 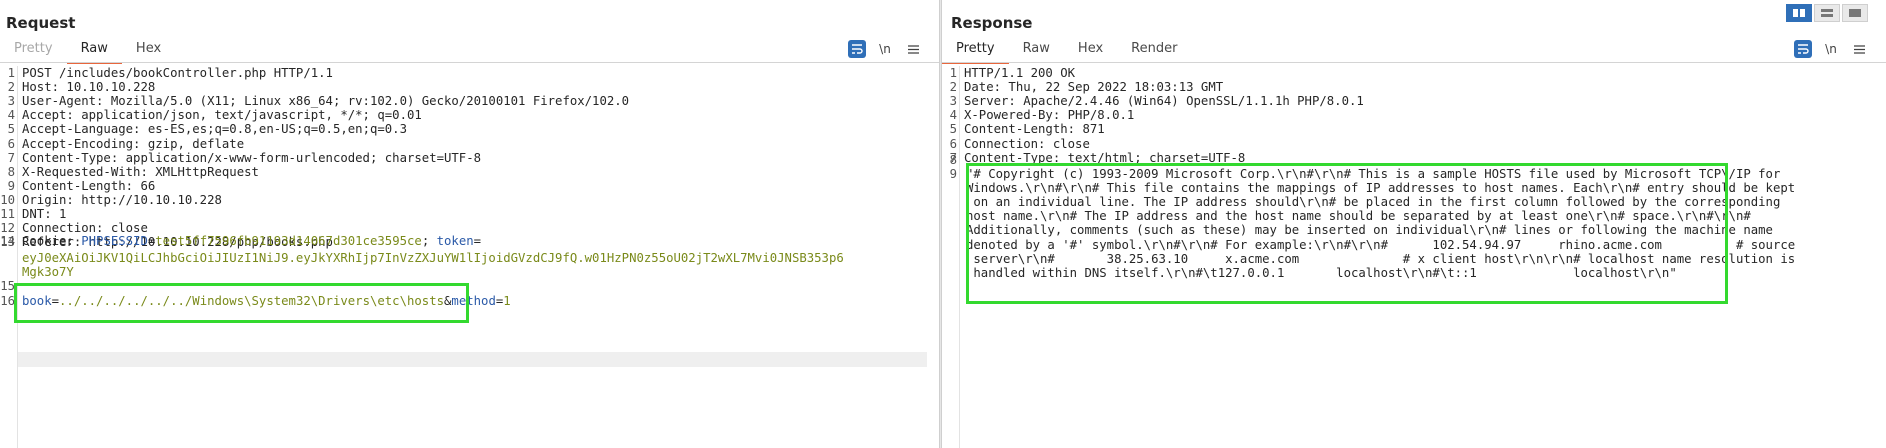 I want to click on tab-request-hex: Hex, so click(x=148, y=50).